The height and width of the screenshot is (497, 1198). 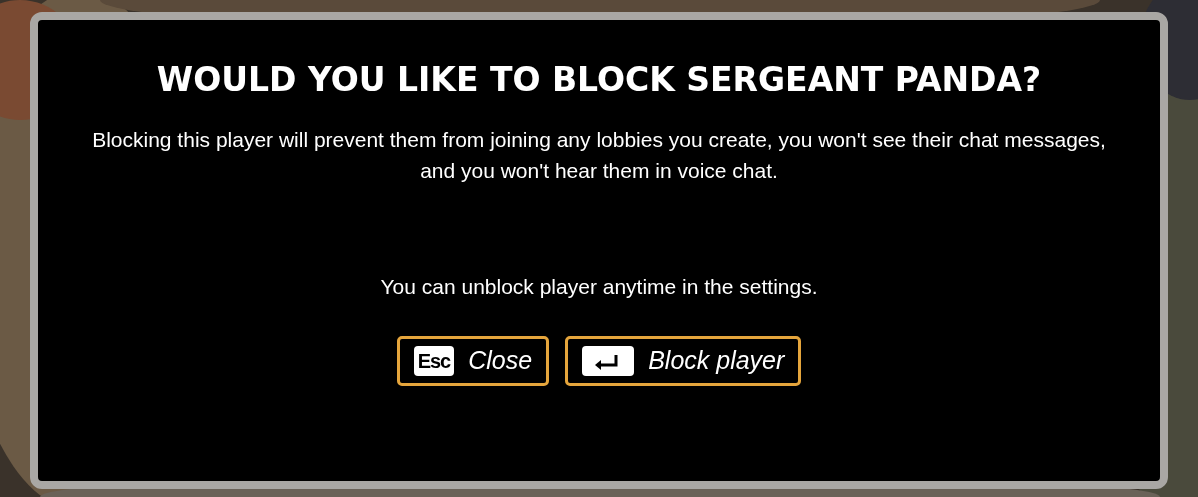 What do you see at coordinates (599, 155) in the screenshot?
I see `dialog-message: Blocking this player will prevent them from joining any lobbies you create, you won't see their chat messages, and you won't hear them in voice chat.` at bounding box center [599, 155].